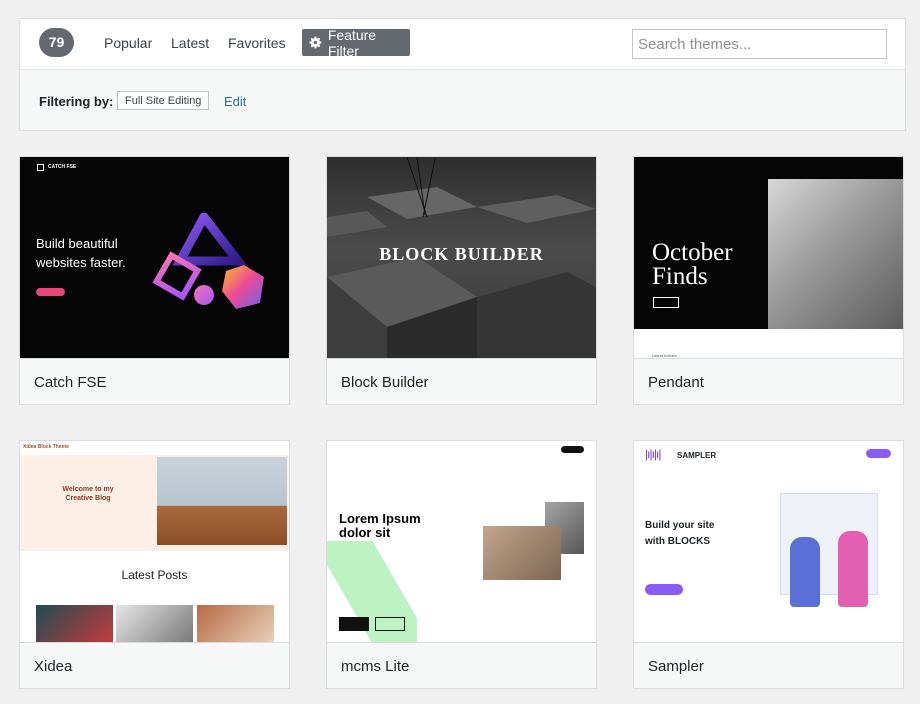 The width and height of the screenshot is (920, 704). What do you see at coordinates (692, 264) in the screenshot?
I see `preview-headline: October Finds` at bounding box center [692, 264].